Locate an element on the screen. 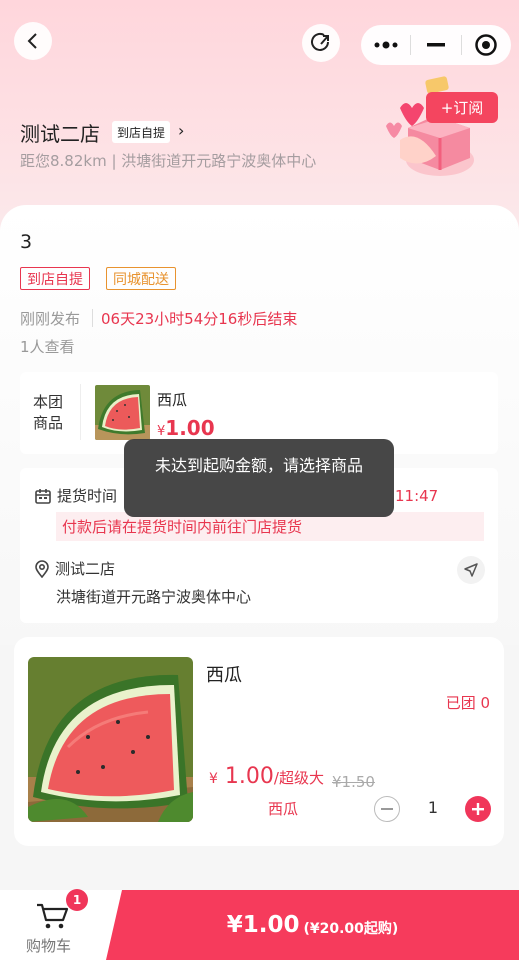  minus-icon is located at coordinates (387, 809).